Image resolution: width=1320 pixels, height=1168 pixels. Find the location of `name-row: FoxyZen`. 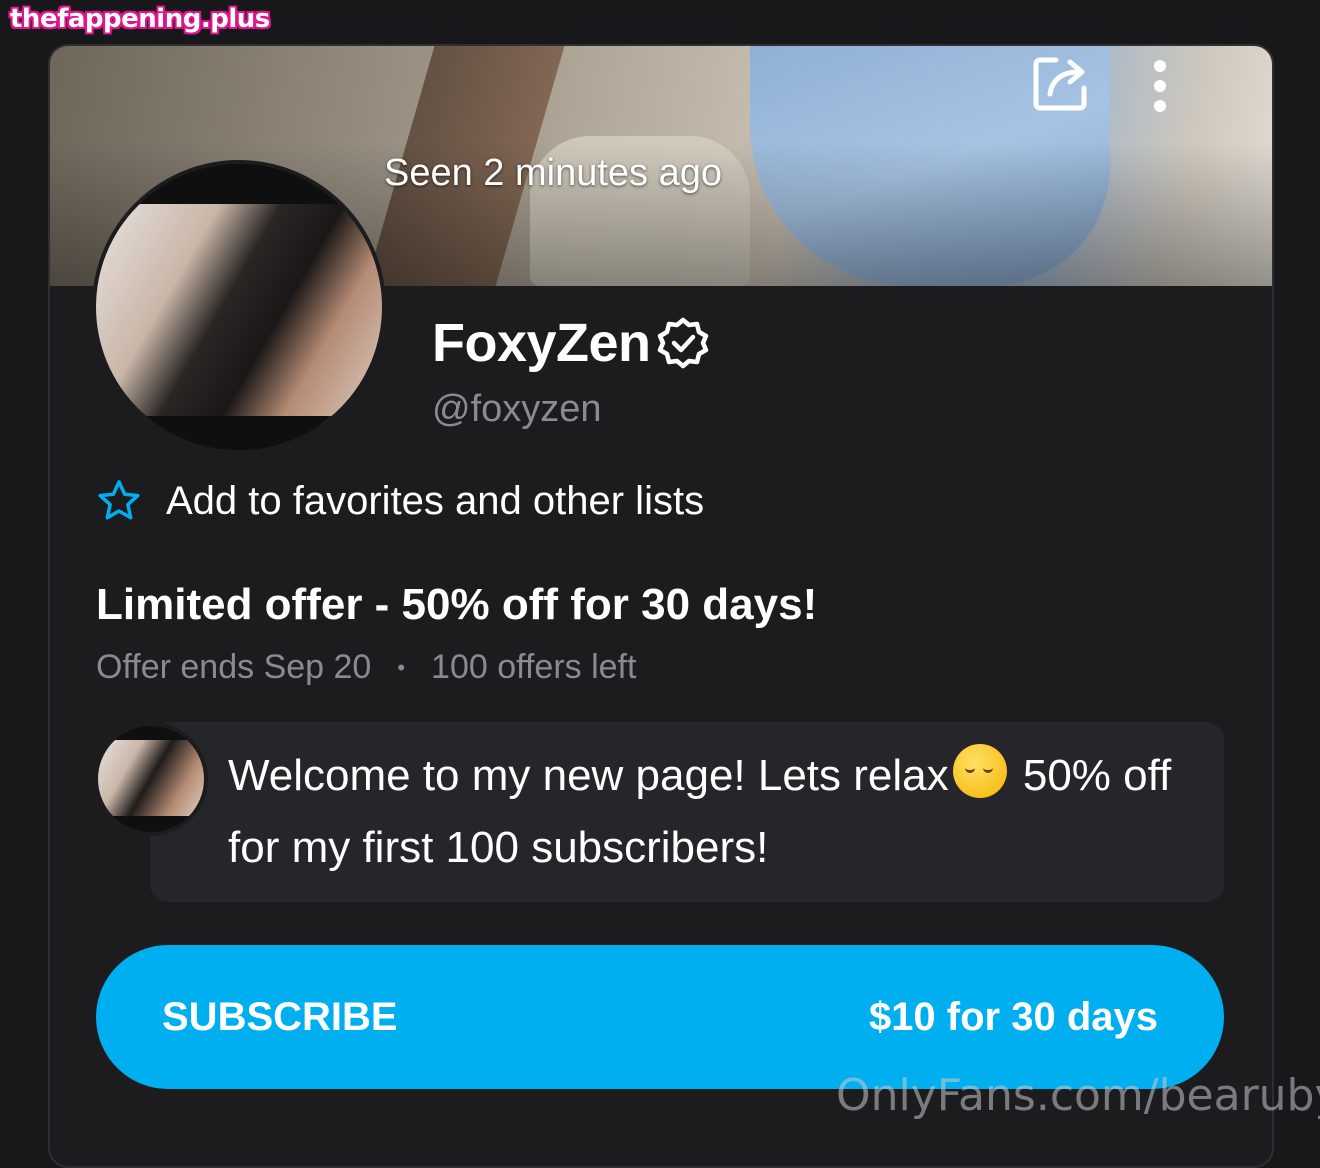

name-row: FoxyZen is located at coordinates (571, 343).